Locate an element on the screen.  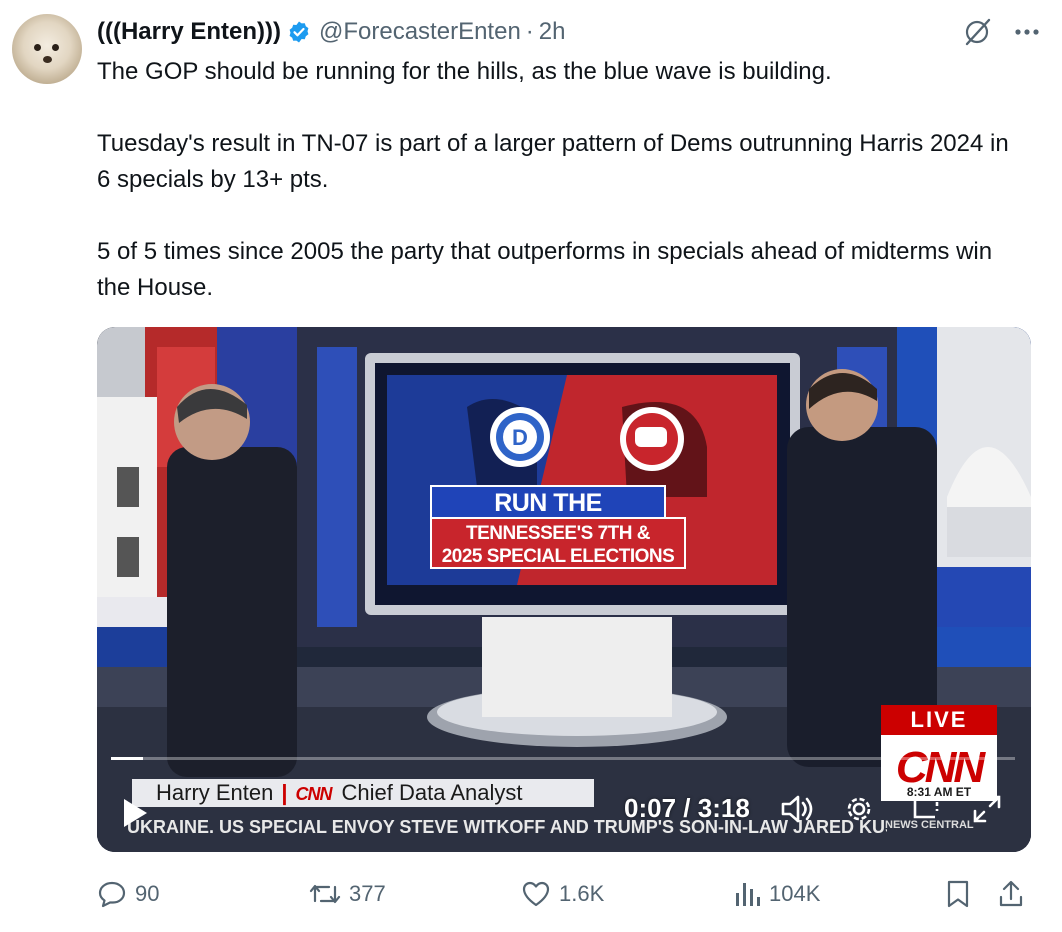
tweet-actions: 90 377 1.6K 104K is located at coordinates (564, 894).